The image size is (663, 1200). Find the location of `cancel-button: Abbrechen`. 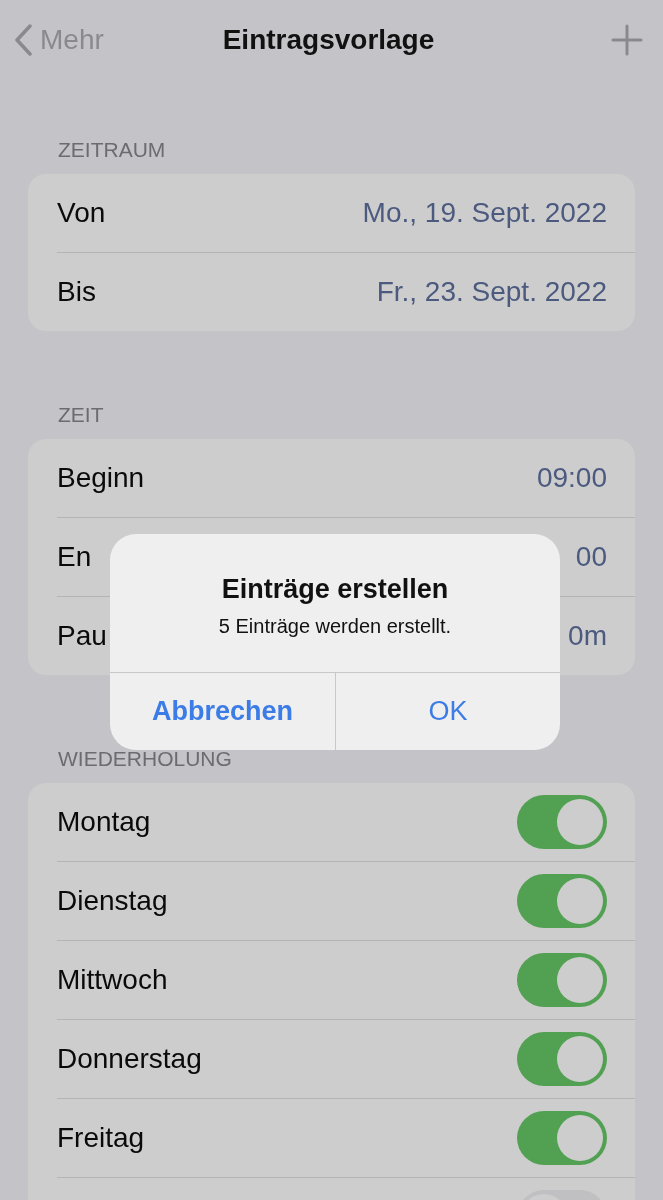

cancel-button: Abbrechen is located at coordinates (222, 711).